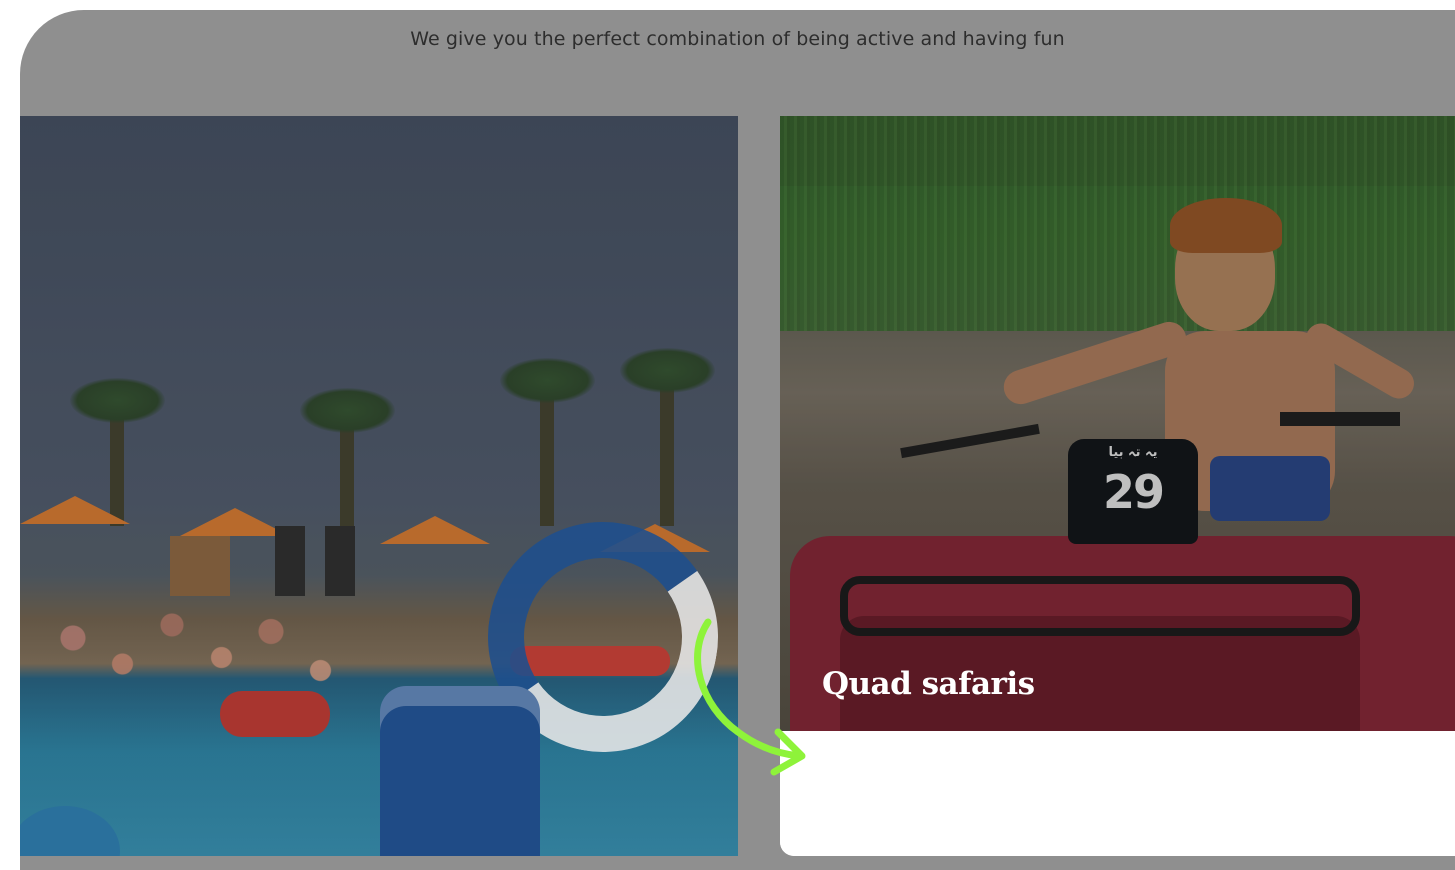 This screenshot has height=870, width=1455. What do you see at coordinates (750, 697) in the screenshot?
I see `curved-arrow-icon` at bounding box center [750, 697].